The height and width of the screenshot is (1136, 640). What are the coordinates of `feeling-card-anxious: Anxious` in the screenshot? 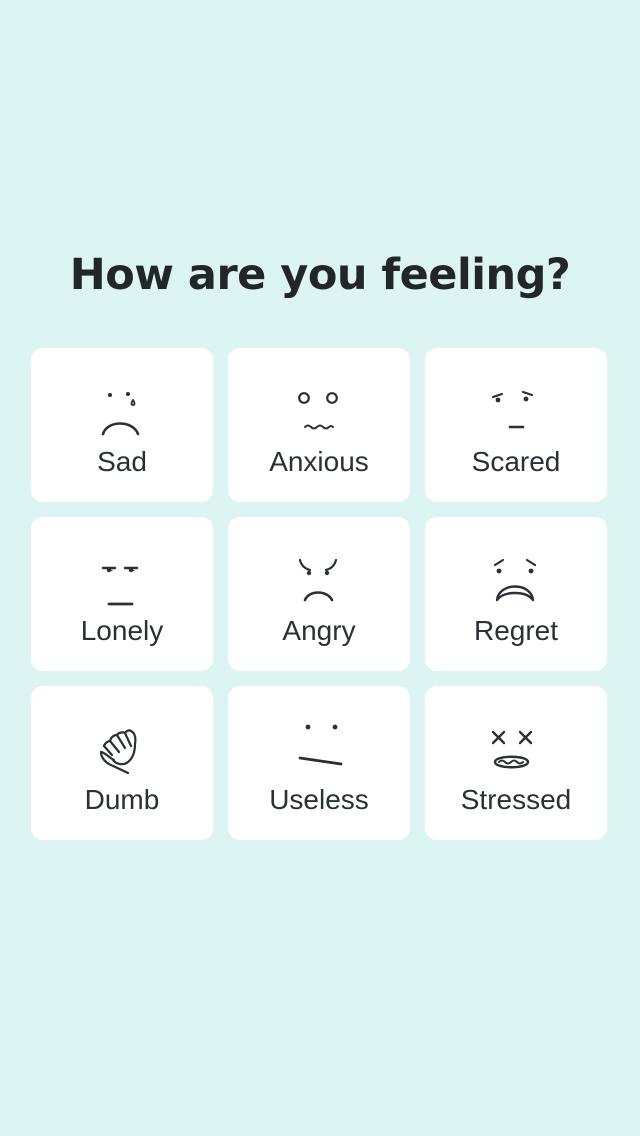 It's located at (319, 425).